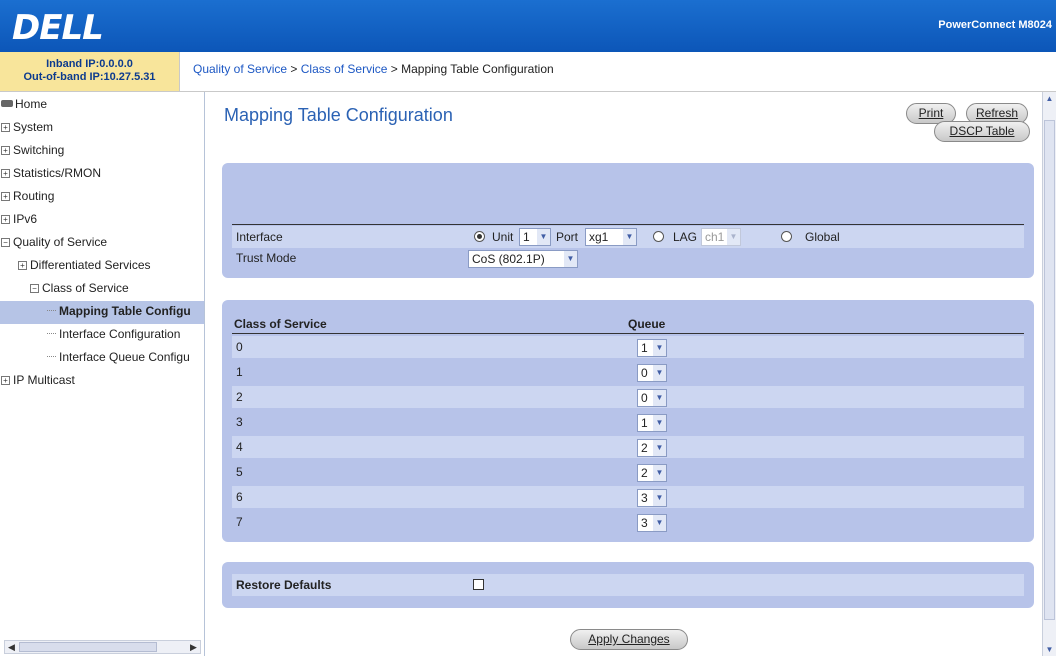  What do you see at coordinates (535, 237) in the screenshot?
I see `unit-select: 1 ▼` at bounding box center [535, 237].